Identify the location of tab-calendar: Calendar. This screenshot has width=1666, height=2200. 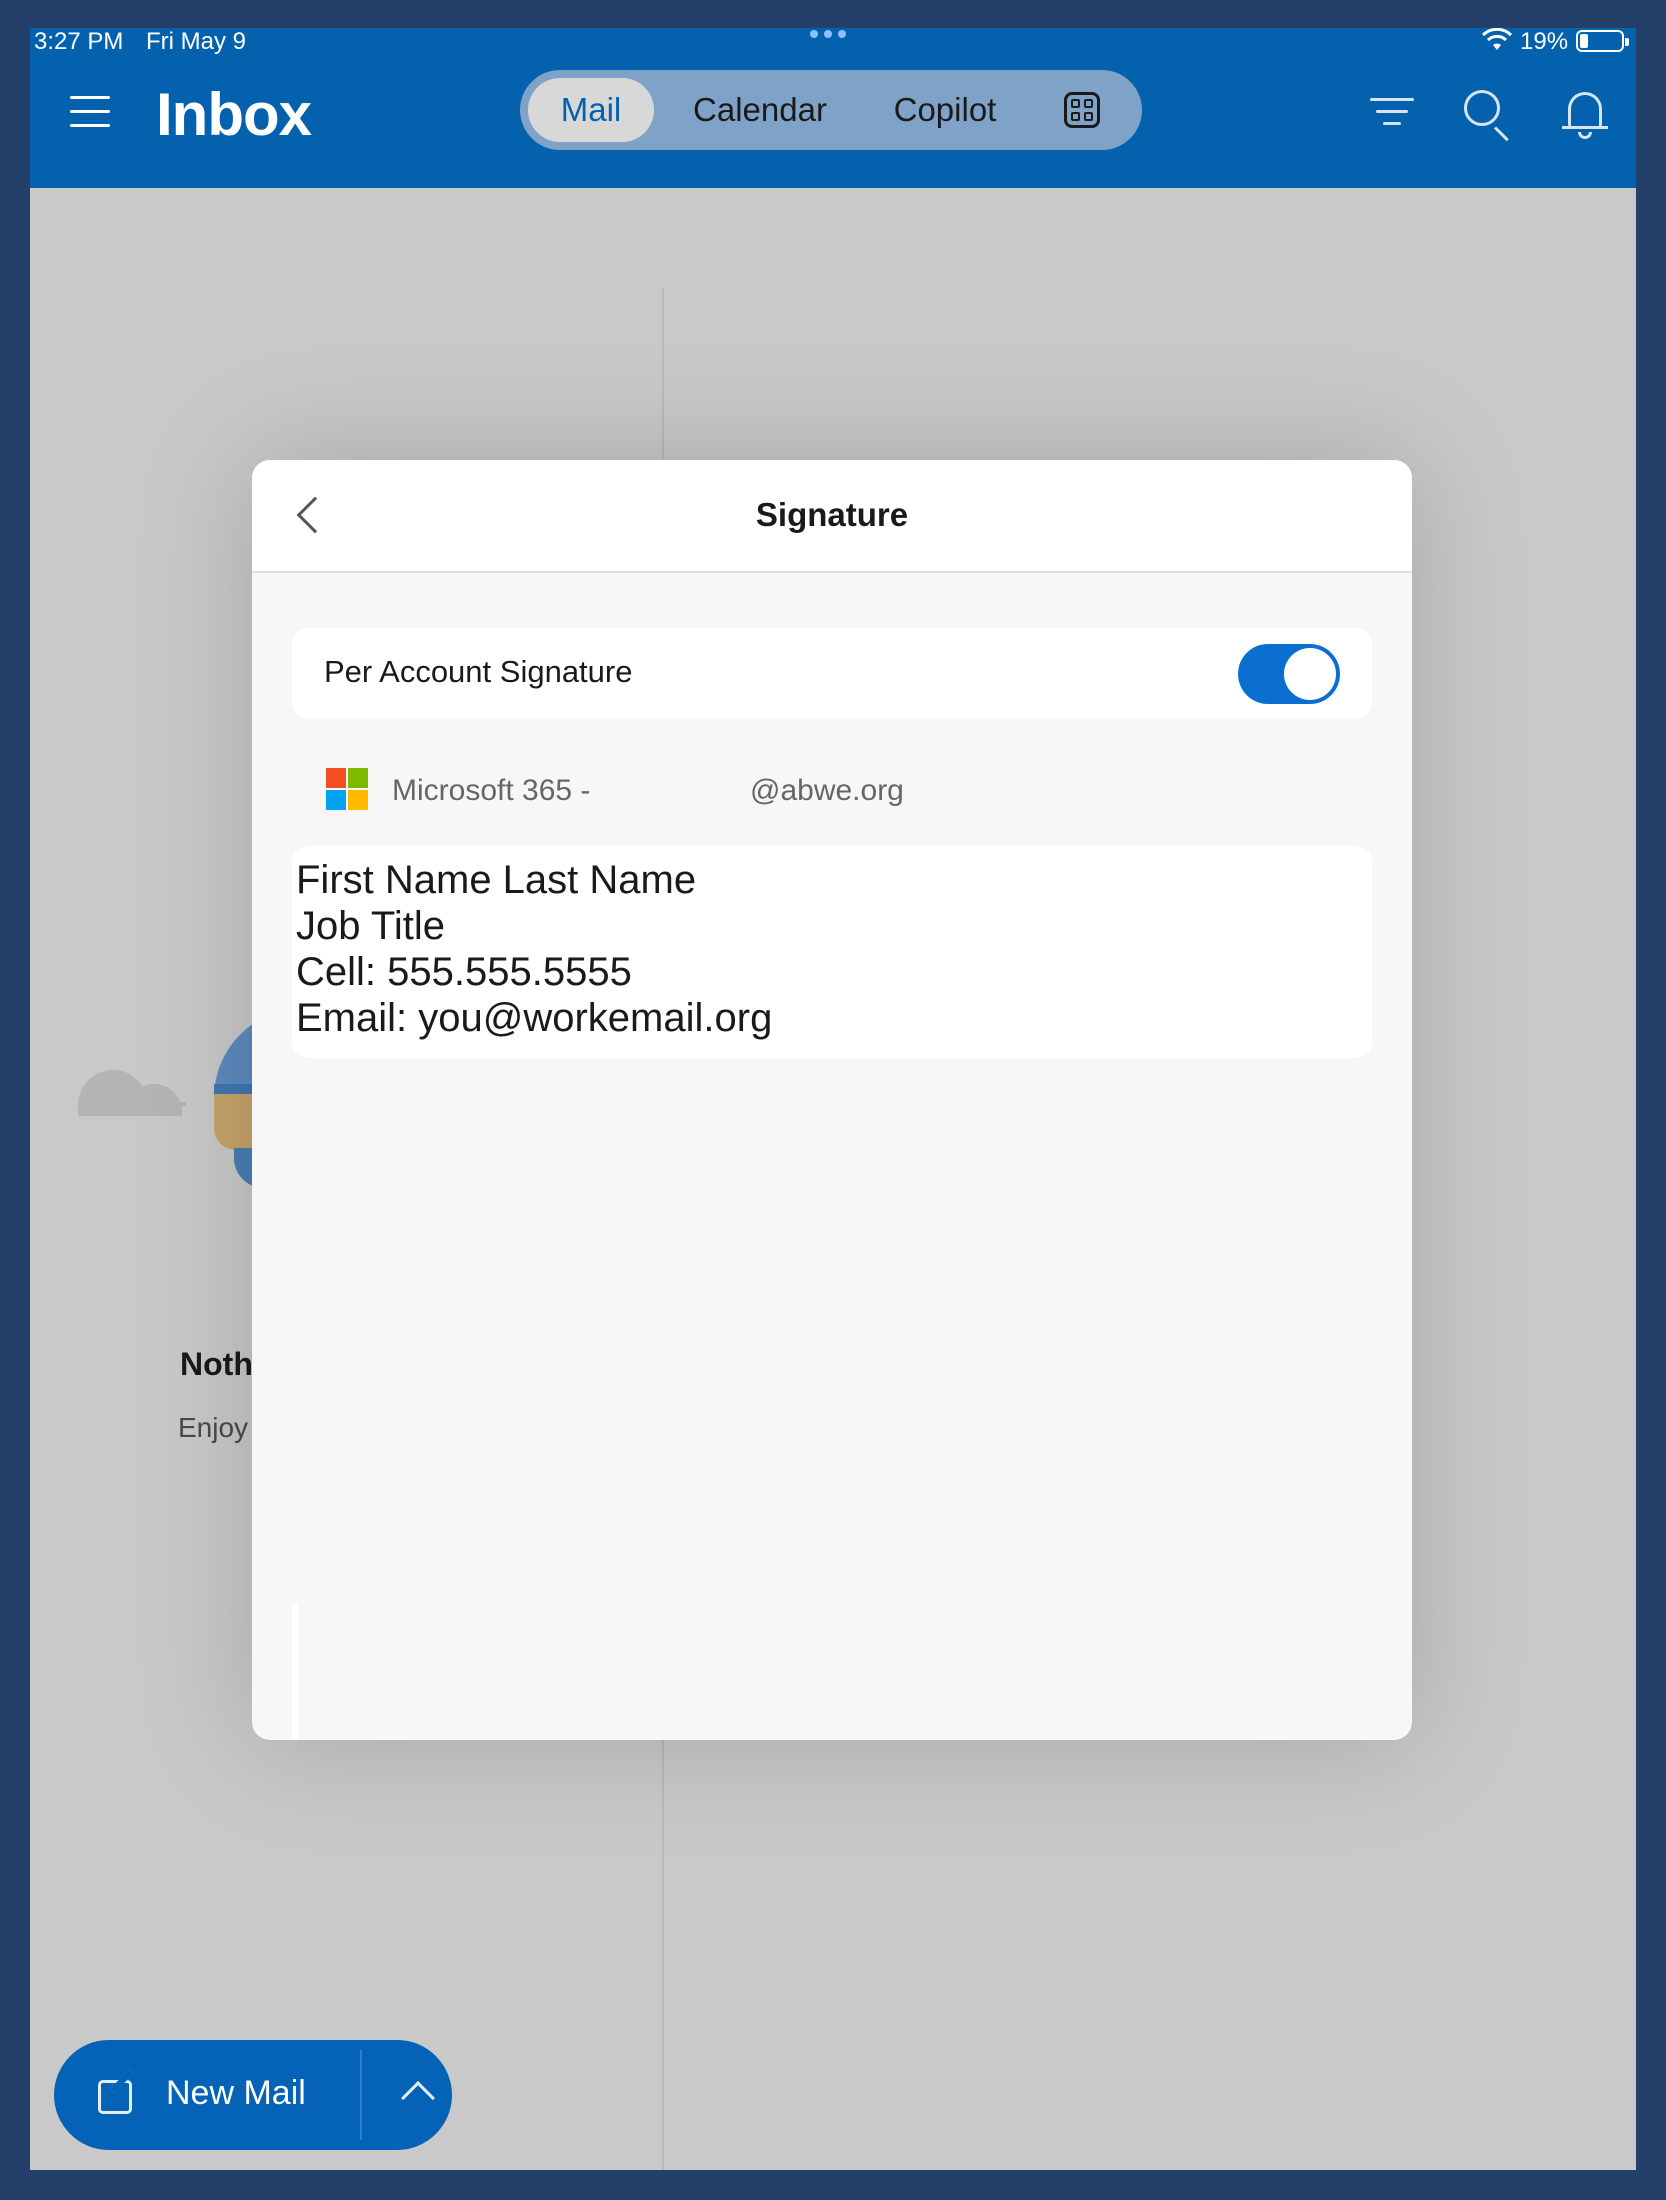
(760, 110).